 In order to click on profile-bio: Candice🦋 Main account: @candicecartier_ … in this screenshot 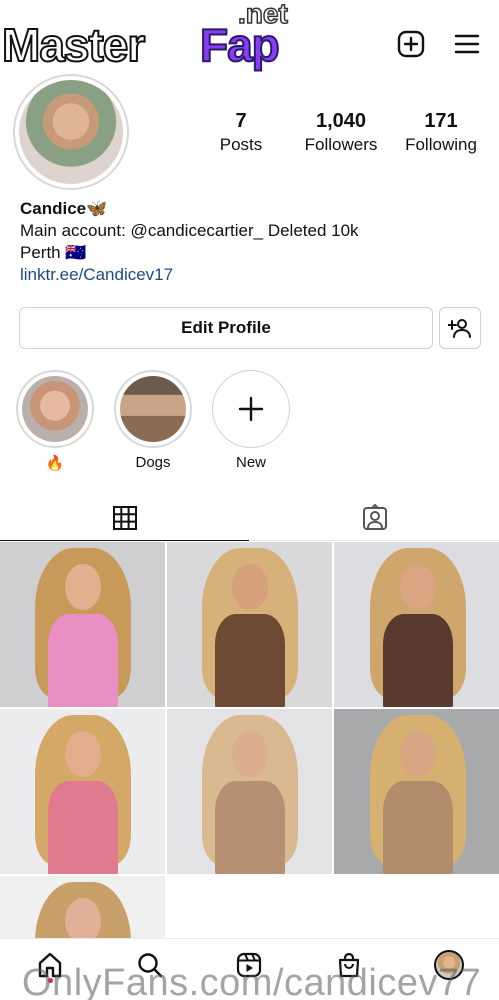, I will do `click(250, 242)`.